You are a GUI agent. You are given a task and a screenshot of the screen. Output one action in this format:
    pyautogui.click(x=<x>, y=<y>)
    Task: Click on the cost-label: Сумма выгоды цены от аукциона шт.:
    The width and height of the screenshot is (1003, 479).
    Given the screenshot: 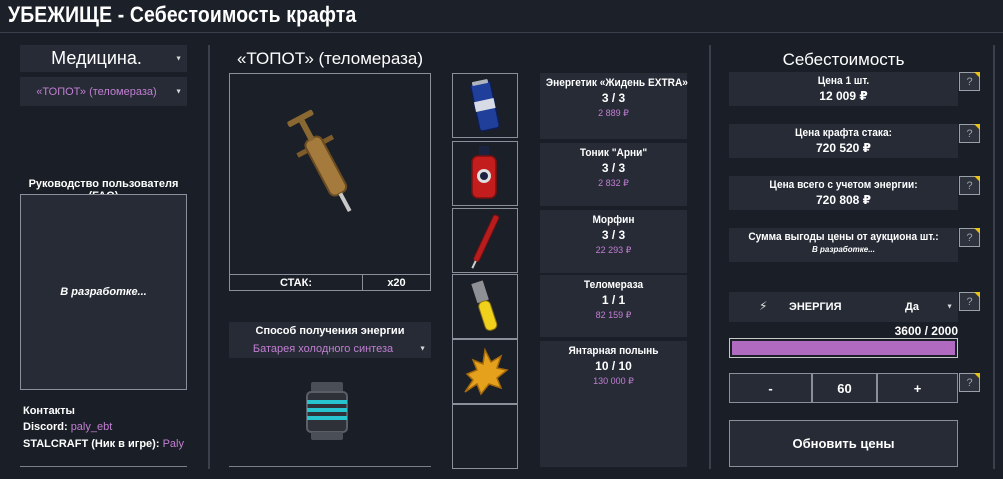 What is the action you would take?
    pyautogui.click(x=843, y=237)
    